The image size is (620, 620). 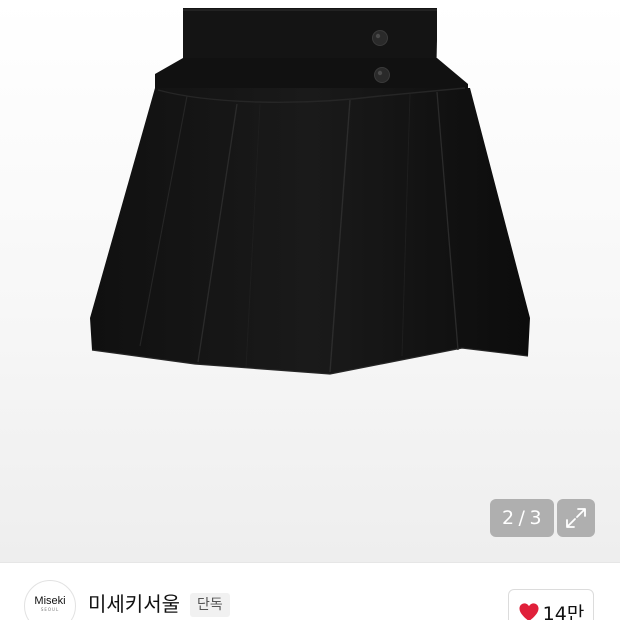 I want to click on image-page-indicator: 2/3, so click(x=522, y=518).